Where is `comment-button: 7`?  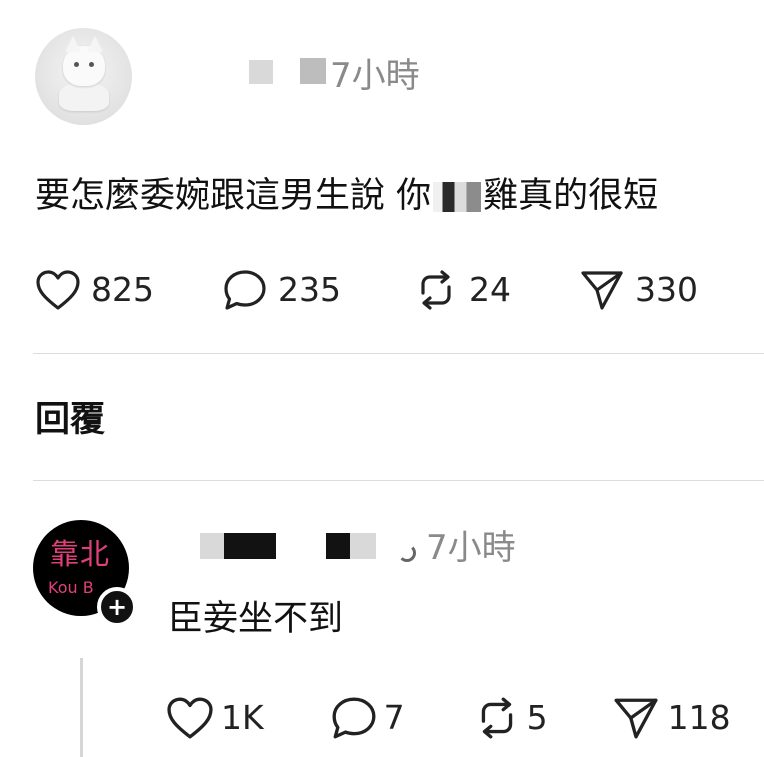 comment-button: 7 is located at coordinates (367, 718).